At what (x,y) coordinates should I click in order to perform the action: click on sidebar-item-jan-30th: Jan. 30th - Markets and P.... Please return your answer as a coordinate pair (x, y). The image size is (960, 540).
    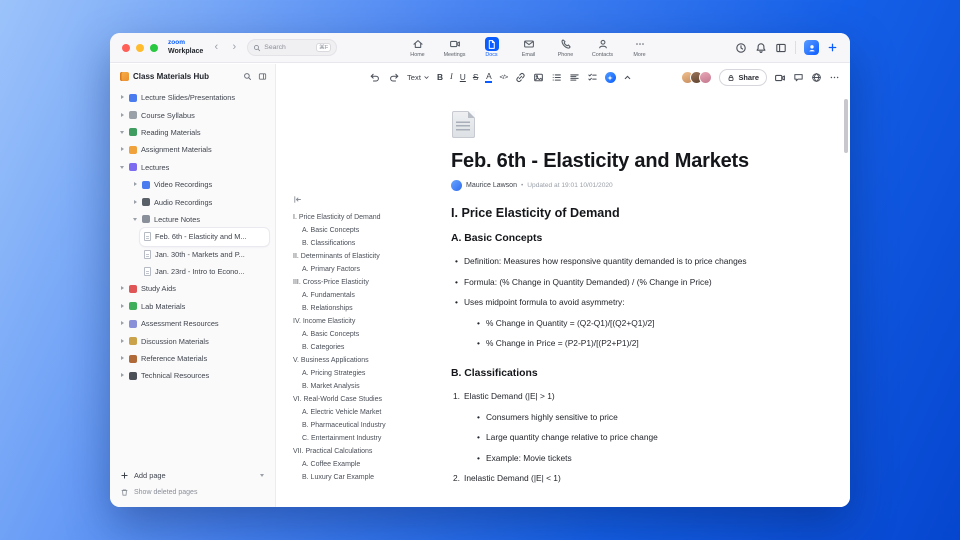
    Looking at the image, I should click on (204, 254).